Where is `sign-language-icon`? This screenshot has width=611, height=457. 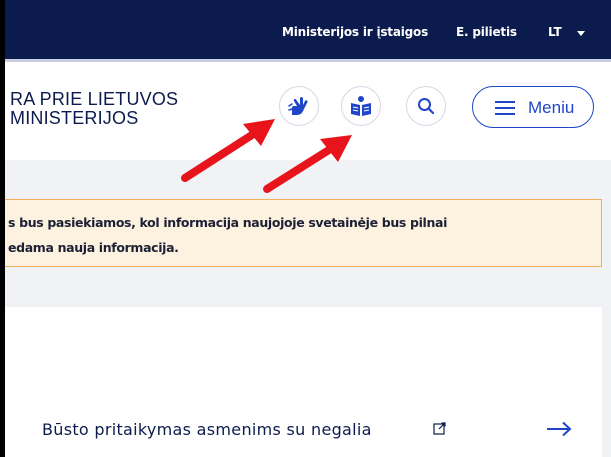 sign-language-icon is located at coordinates (298, 106).